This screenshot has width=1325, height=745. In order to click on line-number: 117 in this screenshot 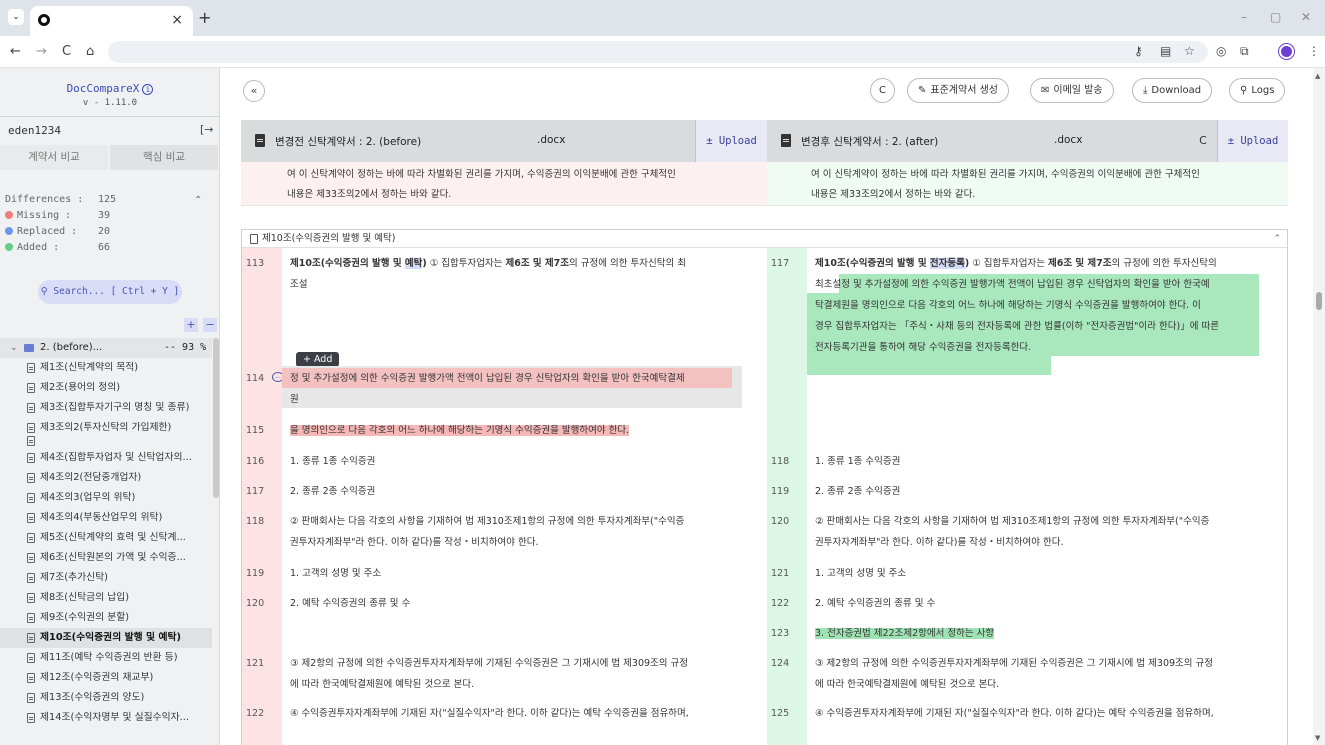, I will do `click(255, 491)`.